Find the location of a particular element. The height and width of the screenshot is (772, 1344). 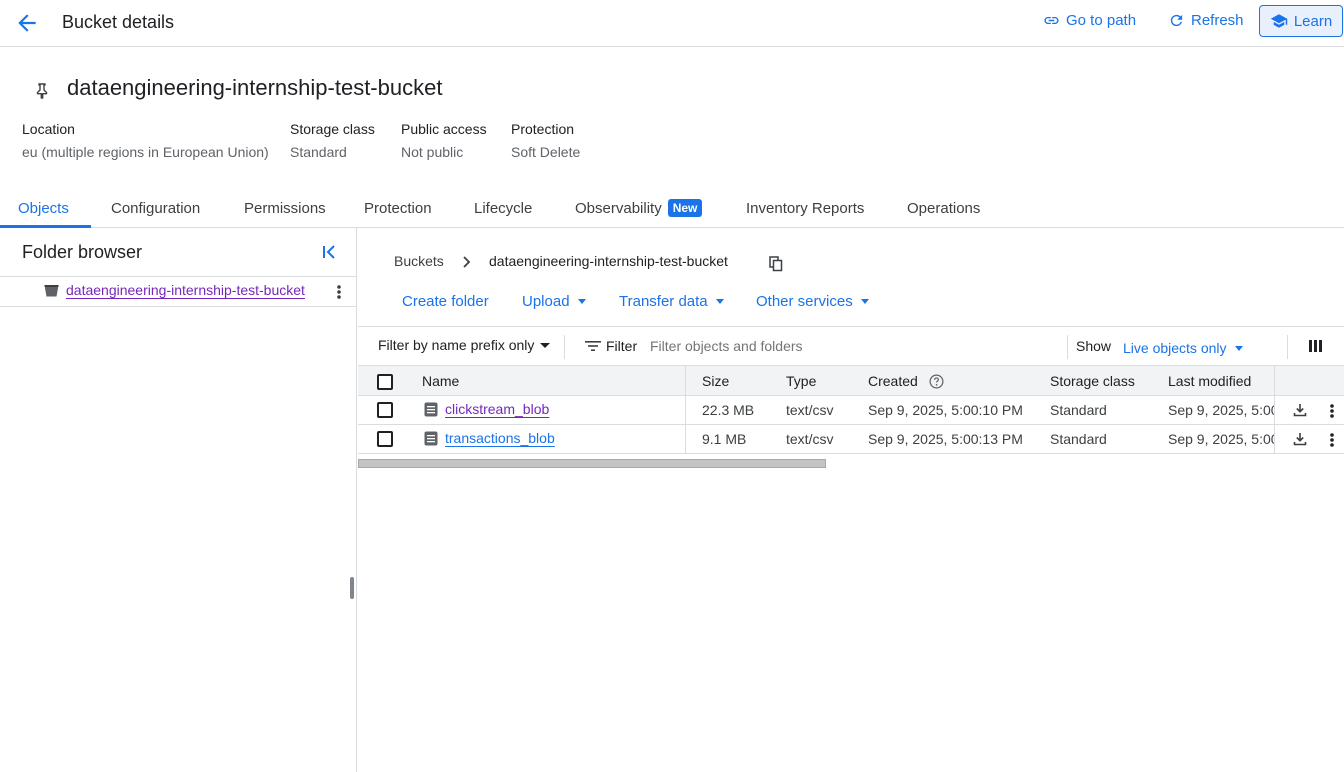

column-header-created: Created is located at coordinates (893, 381).